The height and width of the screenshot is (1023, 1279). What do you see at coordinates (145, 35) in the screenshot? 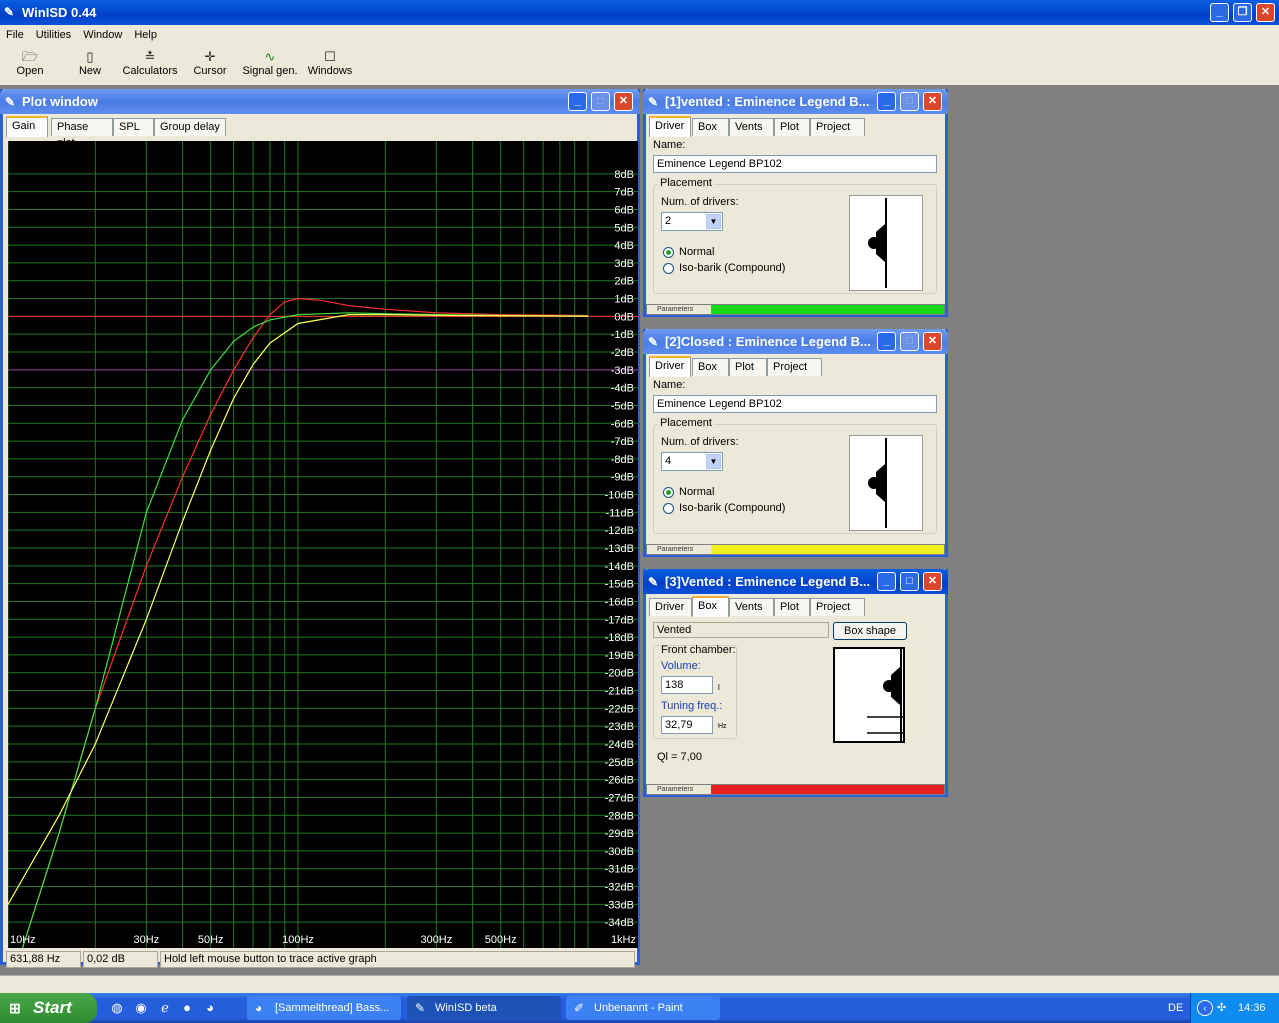
I see `menu-help: Help` at bounding box center [145, 35].